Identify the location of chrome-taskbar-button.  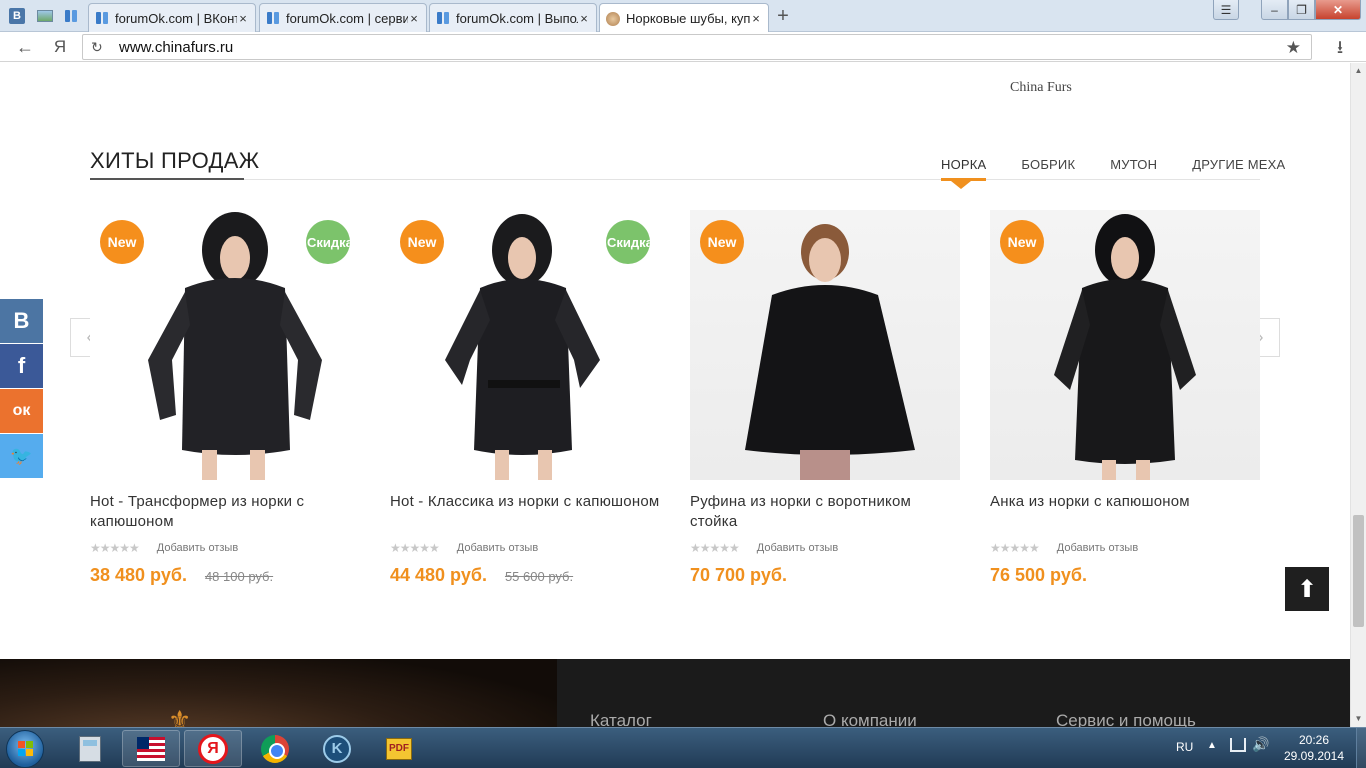
(275, 748).